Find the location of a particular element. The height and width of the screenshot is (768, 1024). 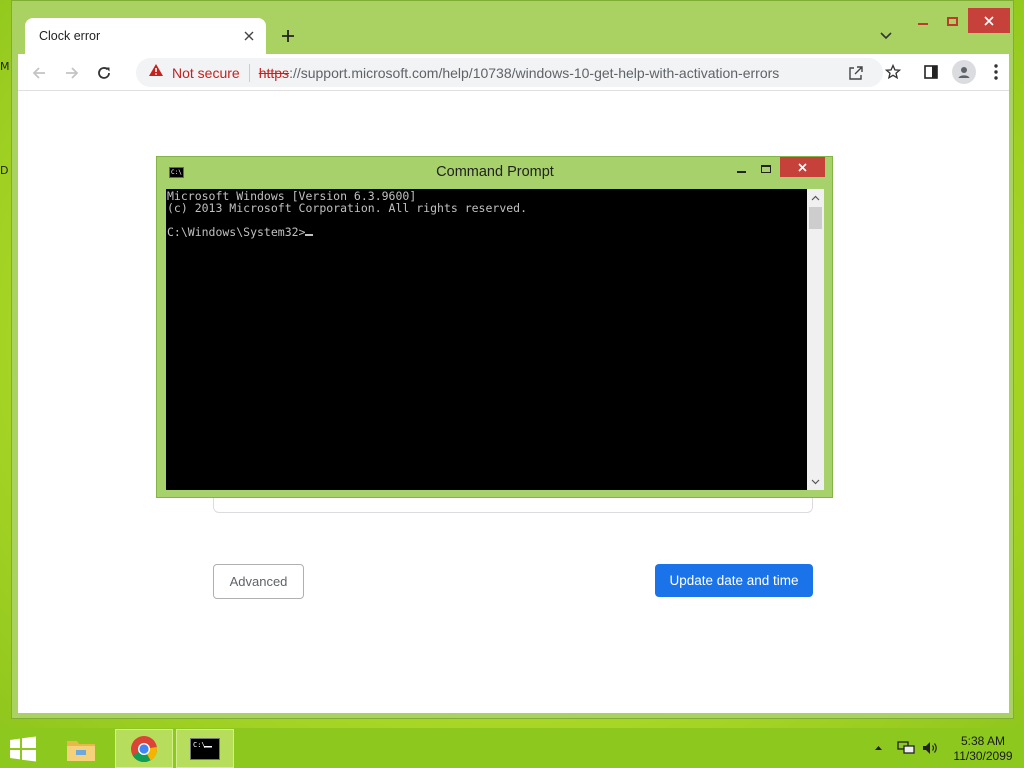

tab-strip: Clock error is located at coordinates (512, 27).